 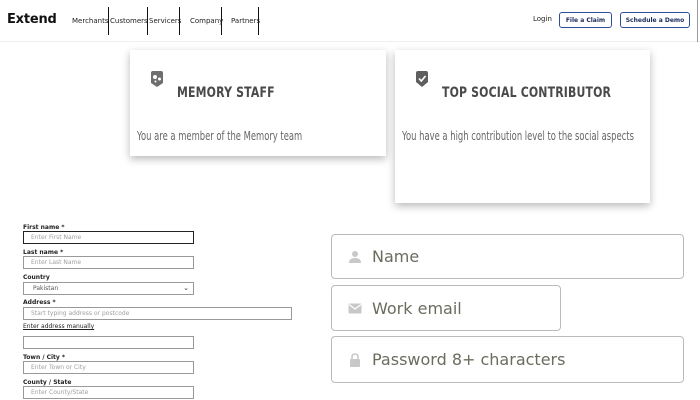 What do you see at coordinates (417, 308) in the screenshot?
I see `email-placeholder: Work email` at bounding box center [417, 308].